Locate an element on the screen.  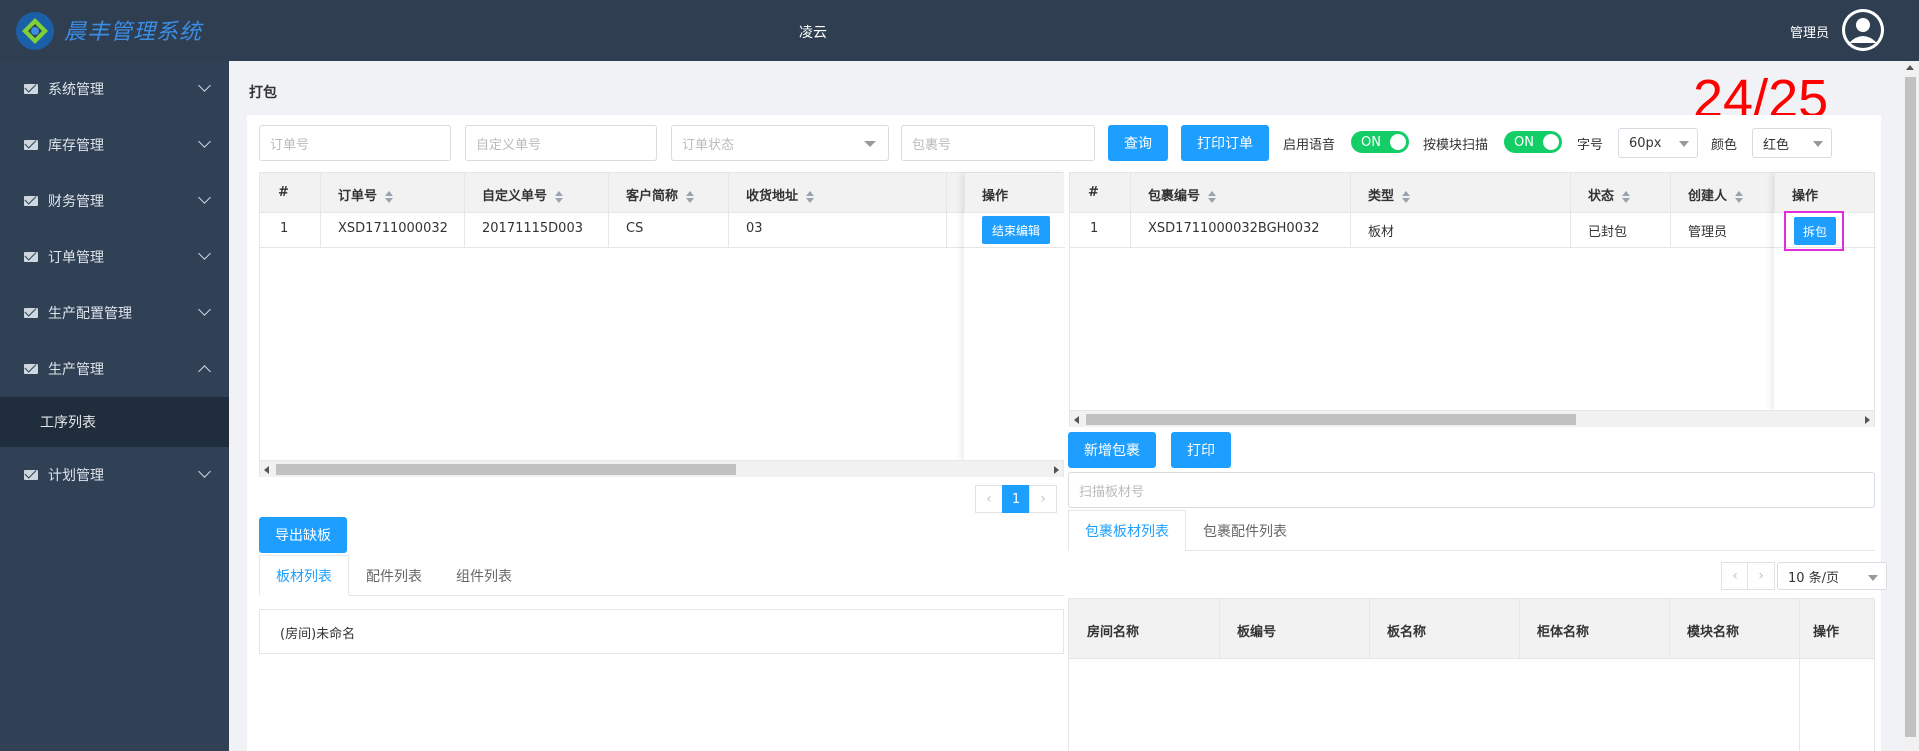
orders-col-customer: 客户简称 is located at coordinates (660, 194).